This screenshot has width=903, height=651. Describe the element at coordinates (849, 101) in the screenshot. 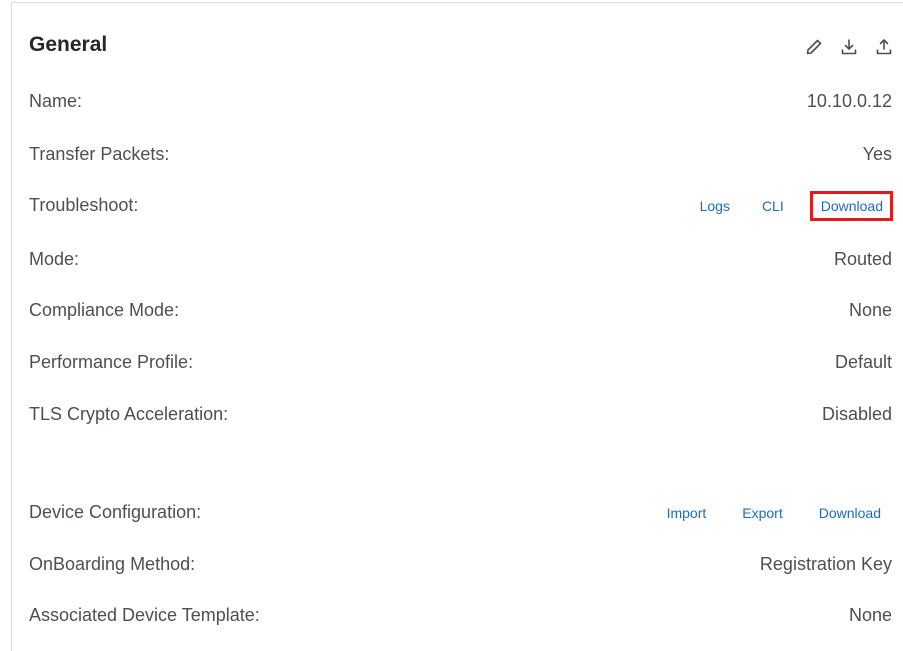

I see `name-value: 10.10.0.12` at that location.